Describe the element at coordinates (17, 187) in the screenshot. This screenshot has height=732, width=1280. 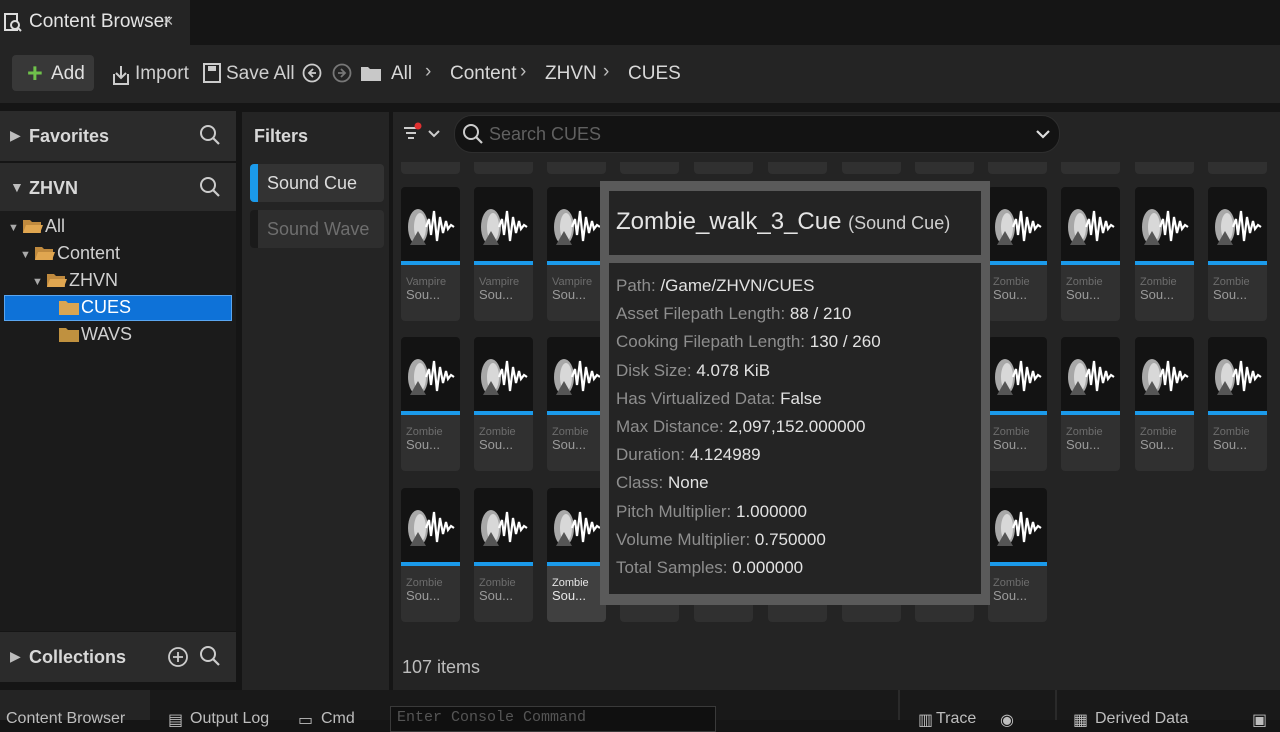
I see `collapse-arrow-icon: ▼` at that location.